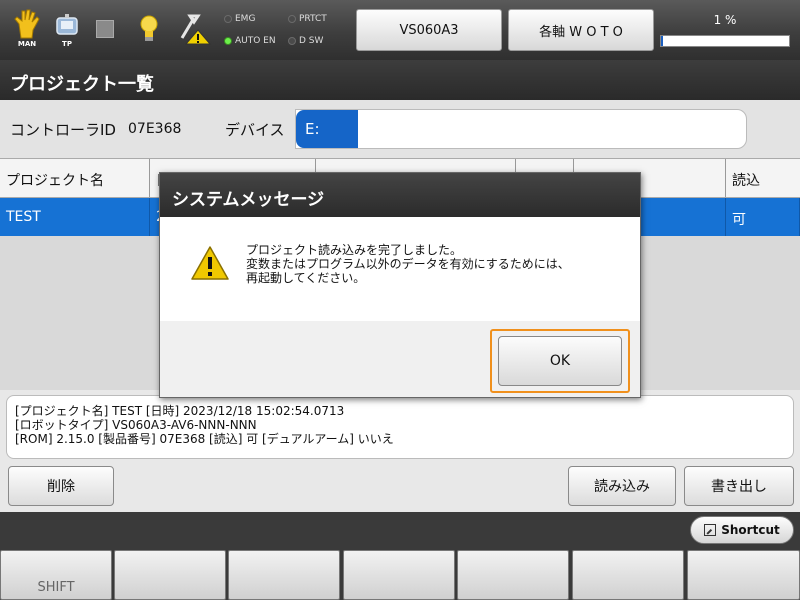 Image resolution: width=800 pixels, height=600 pixels. Describe the element at coordinates (306, 278) in the screenshot. I see `message-line: 再起動してください。` at that location.